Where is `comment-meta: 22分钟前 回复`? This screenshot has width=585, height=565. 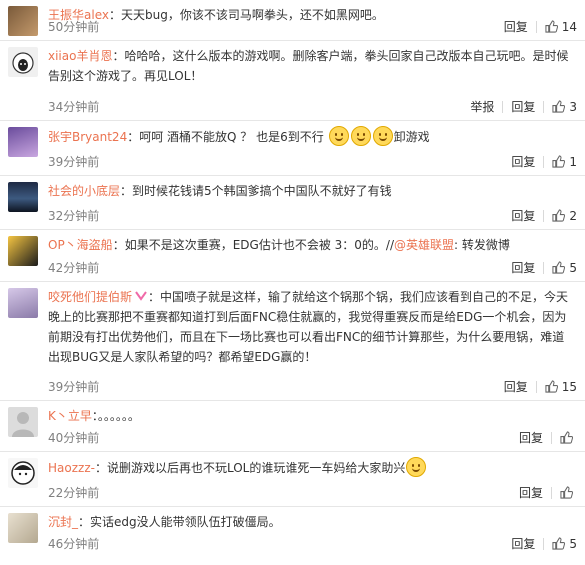
comment-meta: 22分钟前 回复 is located at coordinates (312, 493).